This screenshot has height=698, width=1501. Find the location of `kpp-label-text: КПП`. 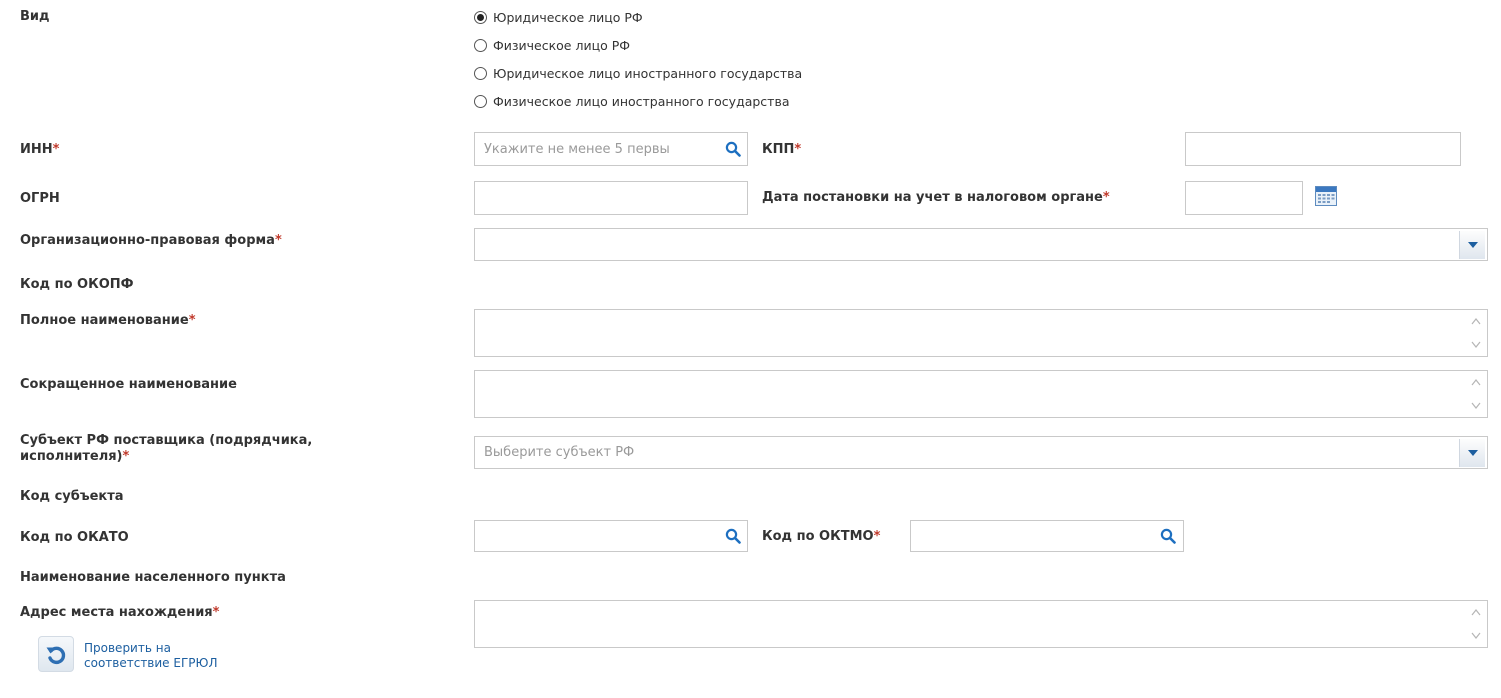

kpp-label-text: КПП is located at coordinates (778, 149).